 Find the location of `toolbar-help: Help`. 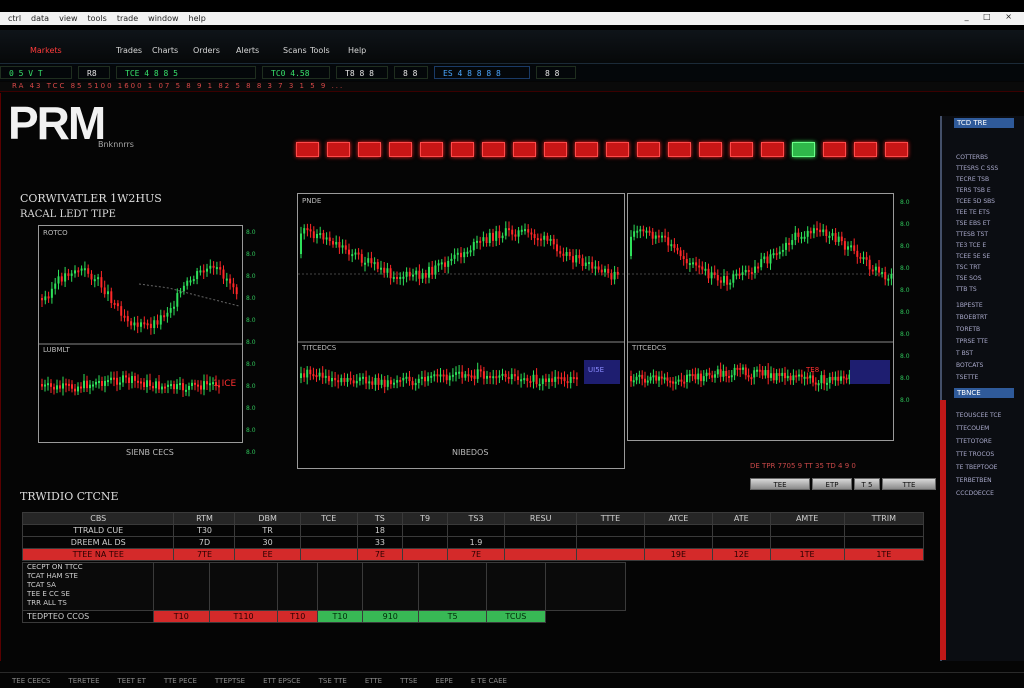

toolbar-help: Help is located at coordinates (357, 51).